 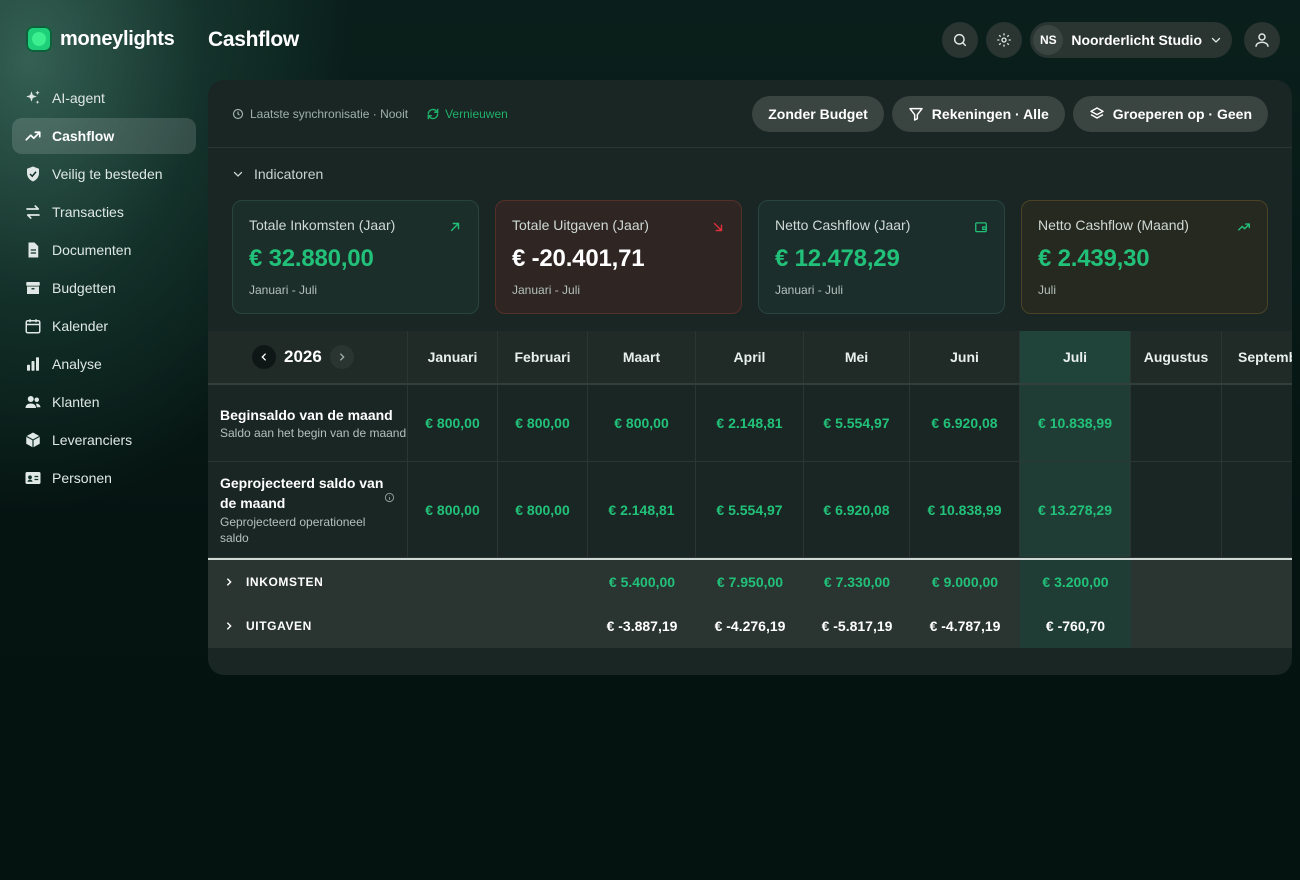 What do you see at coordinates (33, 402) in the screenshot?
I see `users-icon` at bounding box center [33, 402].